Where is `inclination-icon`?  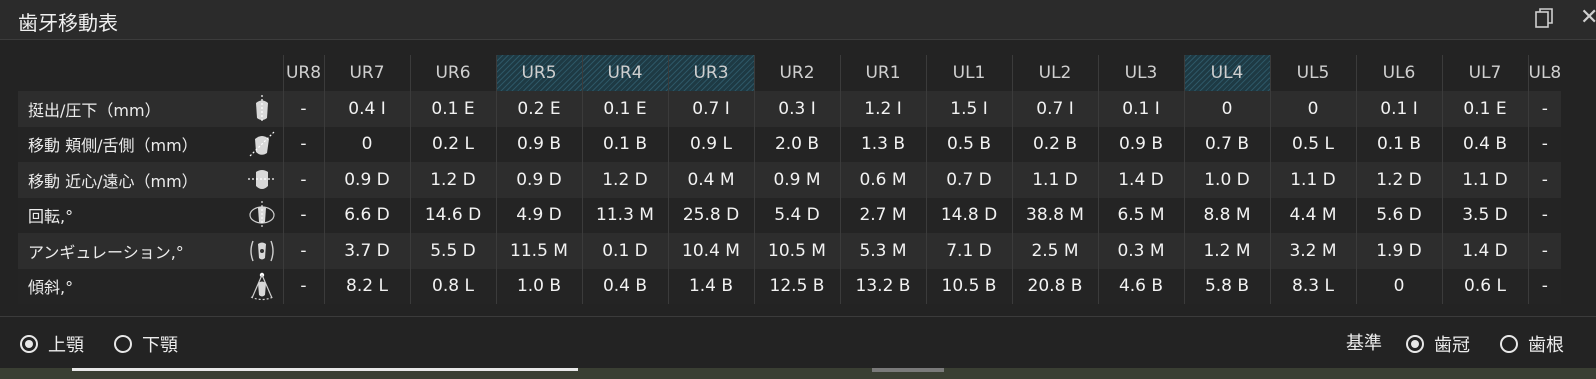 inclination-icon is located at coordinates (262, 286).